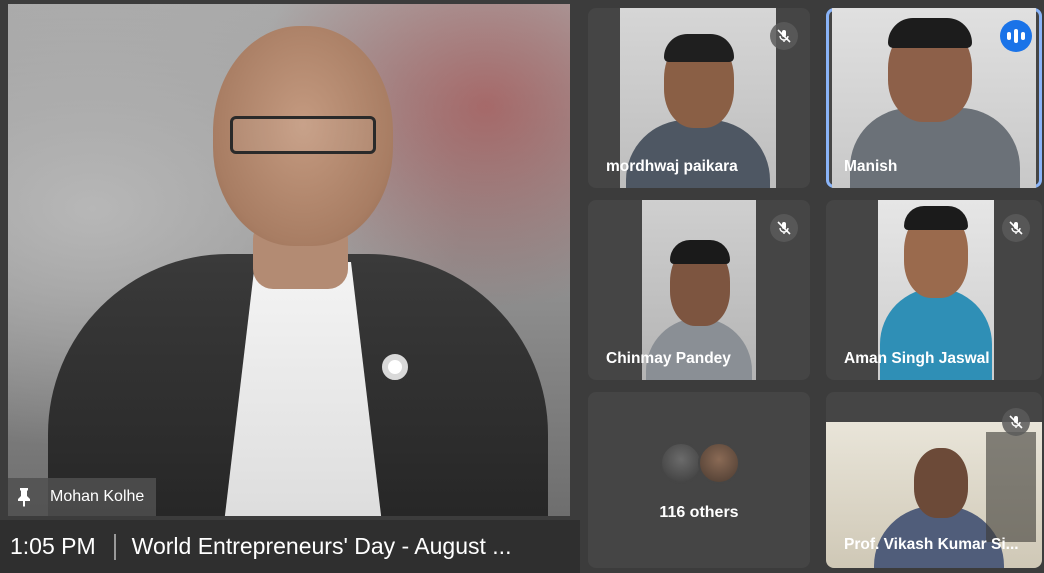 The height and width of the screenshot is (573, 1044). What do you see at coordinates (871, 166) in the screenshot?
I see `participant-name: Manish` at bounding box center [871, 166].